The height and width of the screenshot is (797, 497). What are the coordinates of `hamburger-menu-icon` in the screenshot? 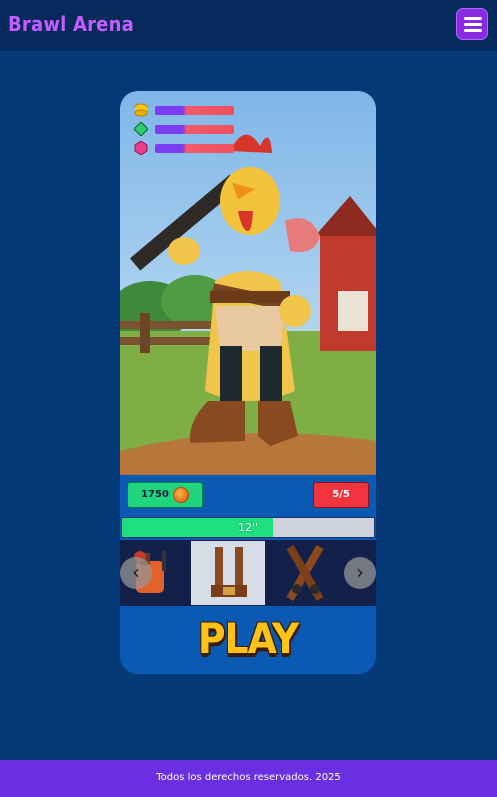 It's located at (473, 18).